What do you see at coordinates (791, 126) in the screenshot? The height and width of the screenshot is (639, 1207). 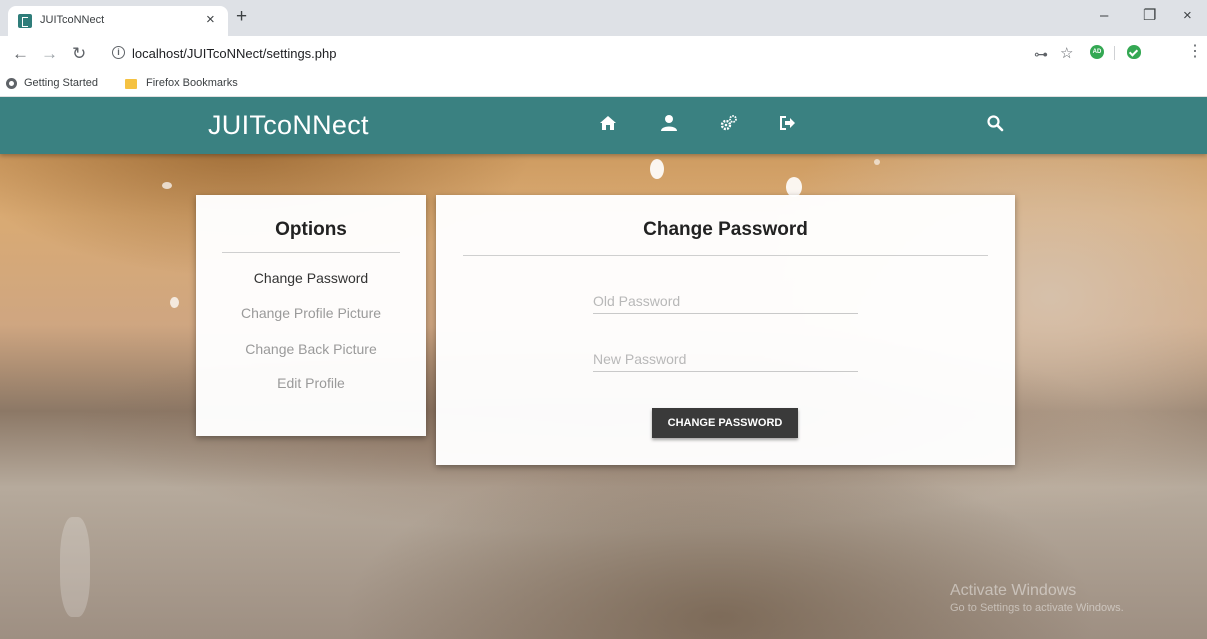 I see `logout-icon` at bounding box center [791, 126].